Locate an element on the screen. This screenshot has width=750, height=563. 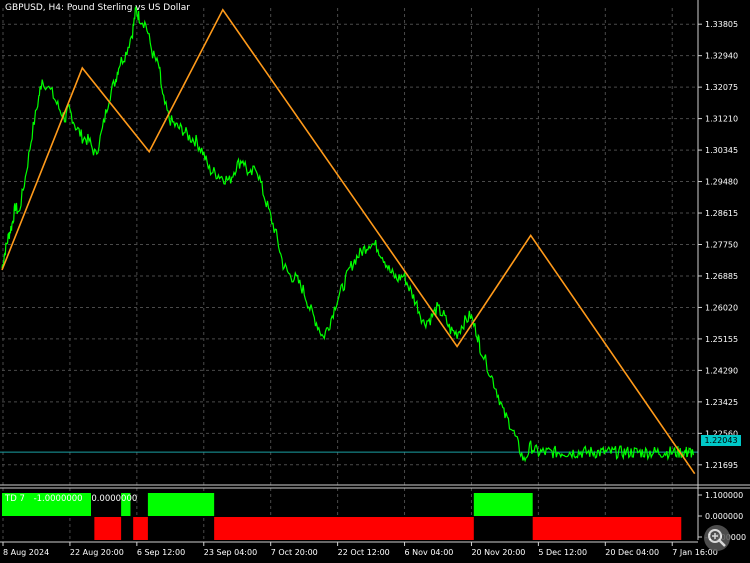
indicator-tick-label: 1.100000 is located at coordinates (724, 495).